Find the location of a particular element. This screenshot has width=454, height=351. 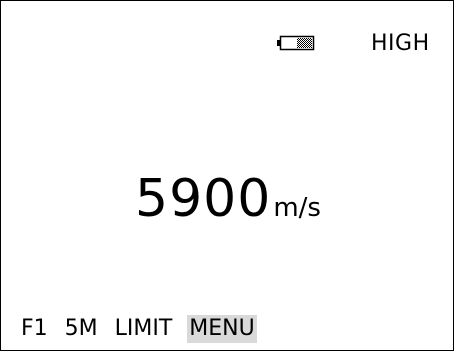

battery-icon is located at coordinates (296, 43).